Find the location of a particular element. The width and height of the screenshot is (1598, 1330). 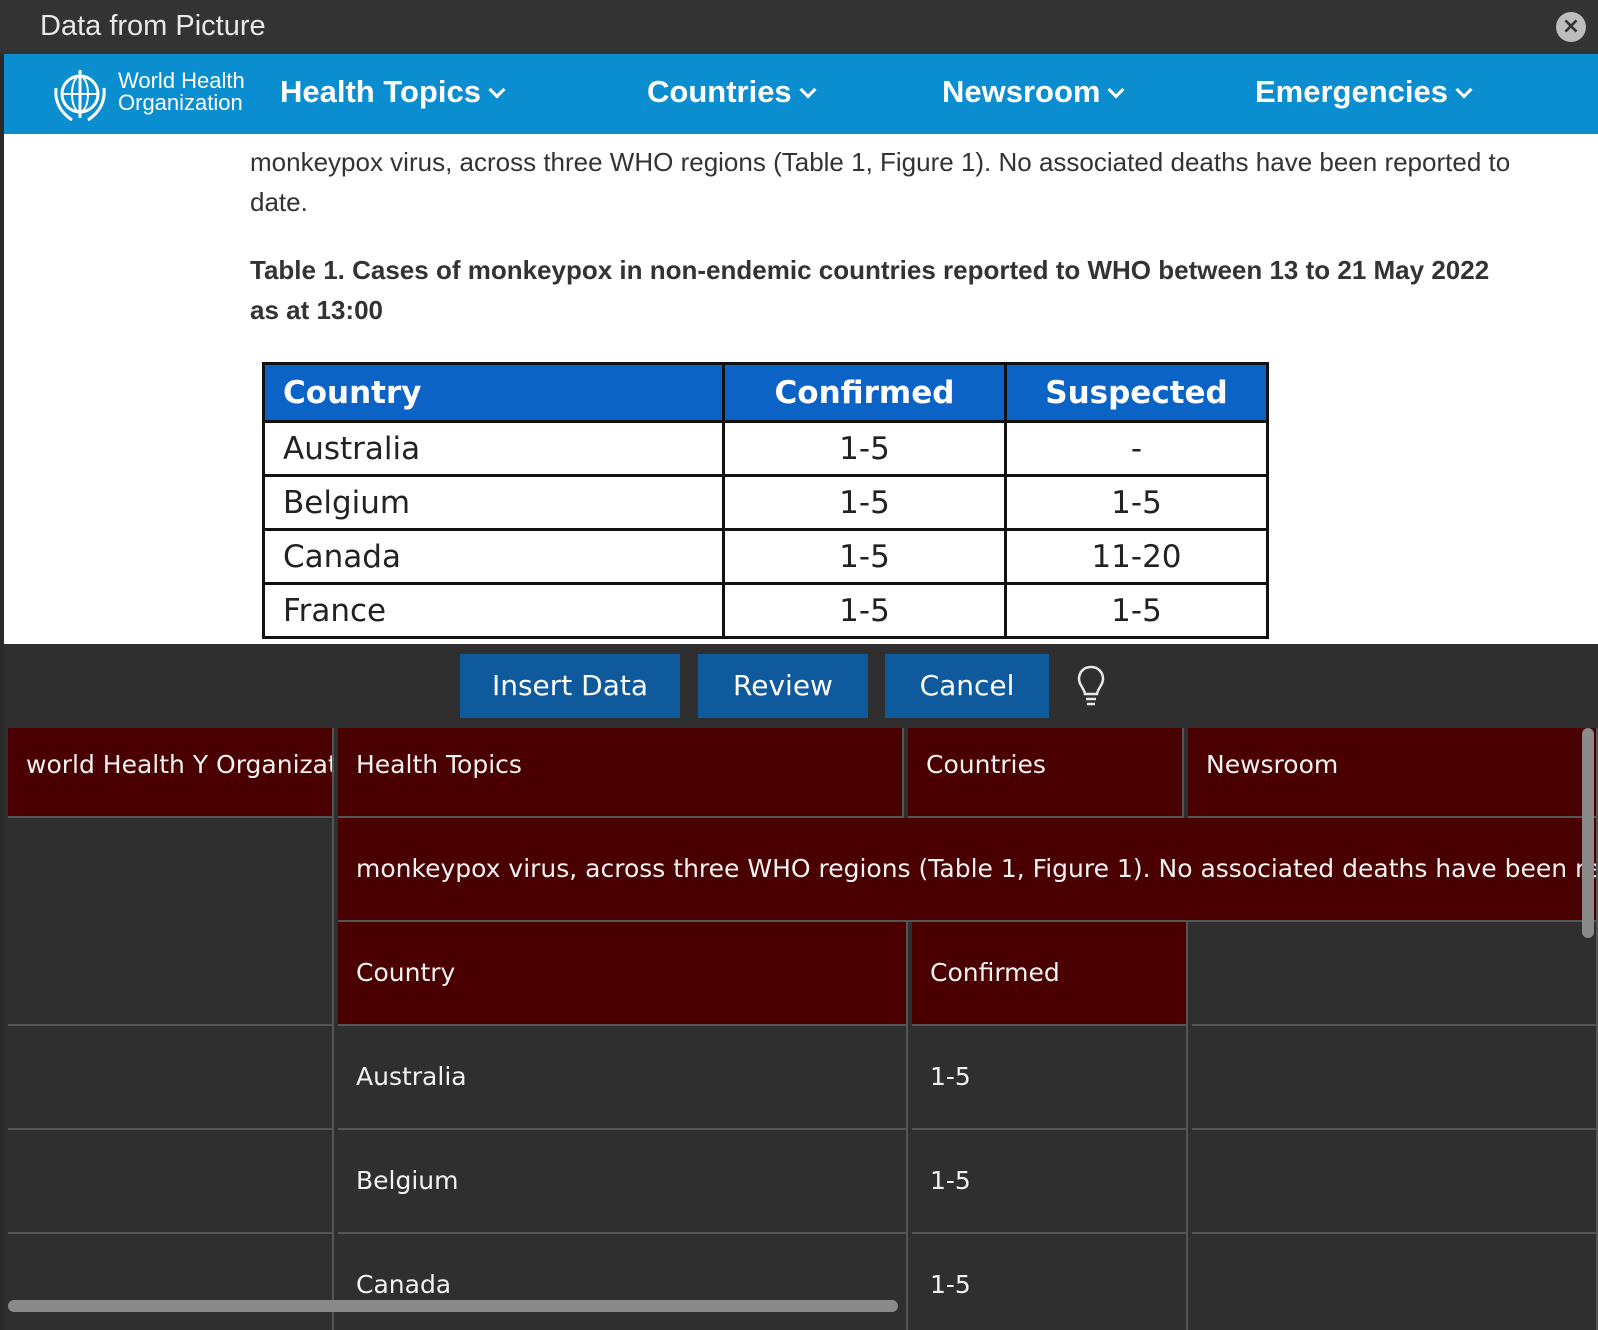

nav-label: Emergencies is located at coordinates (1351, 91).